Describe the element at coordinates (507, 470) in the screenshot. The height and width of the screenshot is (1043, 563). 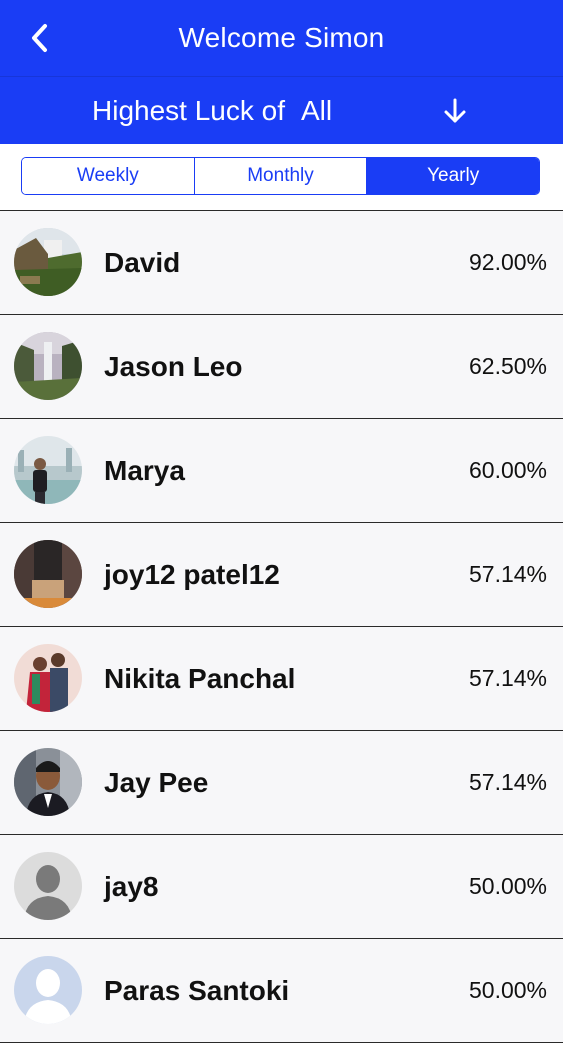
I see `luck-percentage: 60.00%` at that location.